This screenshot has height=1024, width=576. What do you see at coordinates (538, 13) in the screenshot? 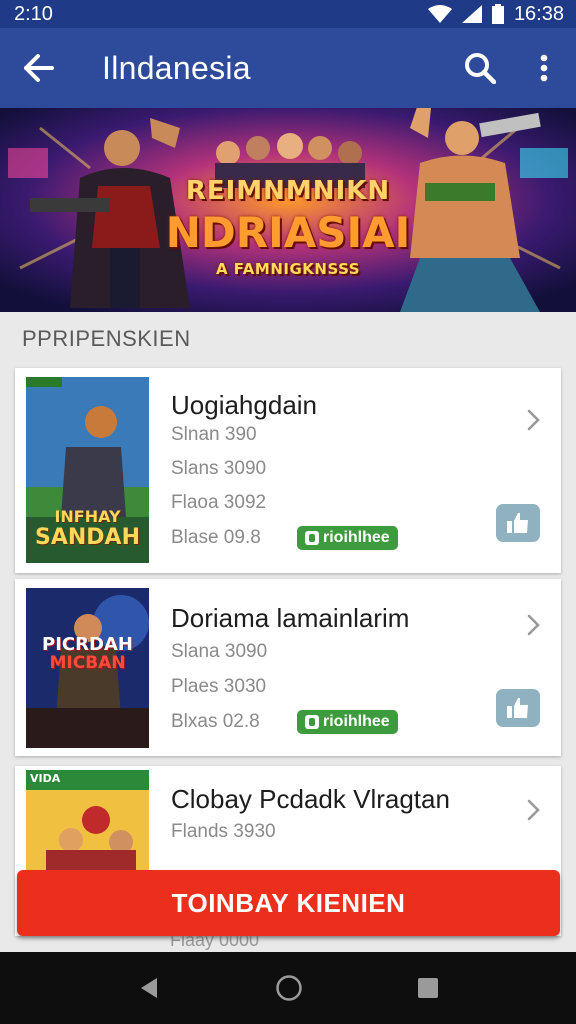
I see `status-clock: 16:38` at bounding box center [538, 13].